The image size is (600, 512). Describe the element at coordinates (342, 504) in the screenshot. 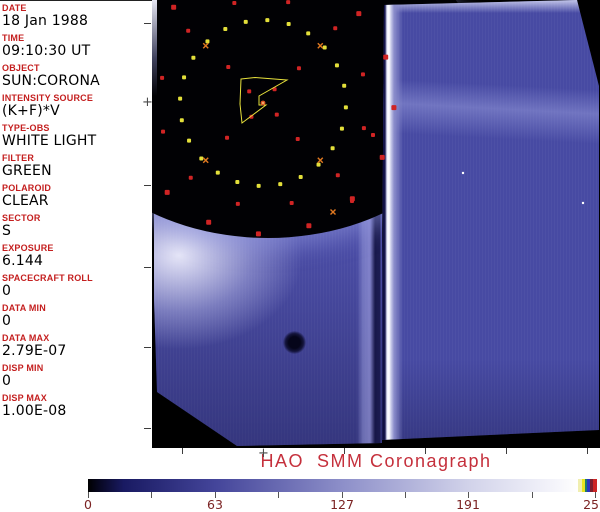

I see `colorbar-tick-label: 127` at that location.